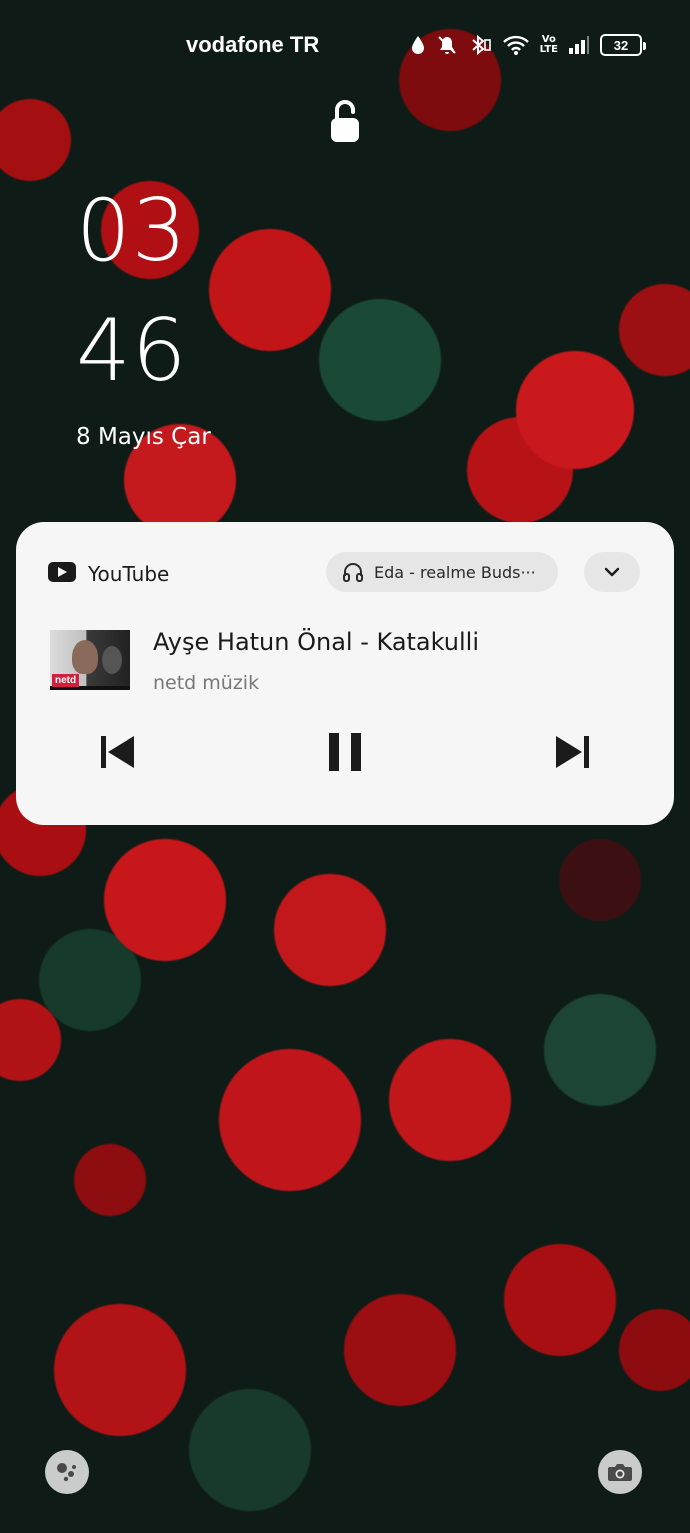 This screenshot has height=1533, width=690. Describe the element at coordinates (143, 437) in the screenshot. I see `date-label: 8 Mayıs Çar` at that location.